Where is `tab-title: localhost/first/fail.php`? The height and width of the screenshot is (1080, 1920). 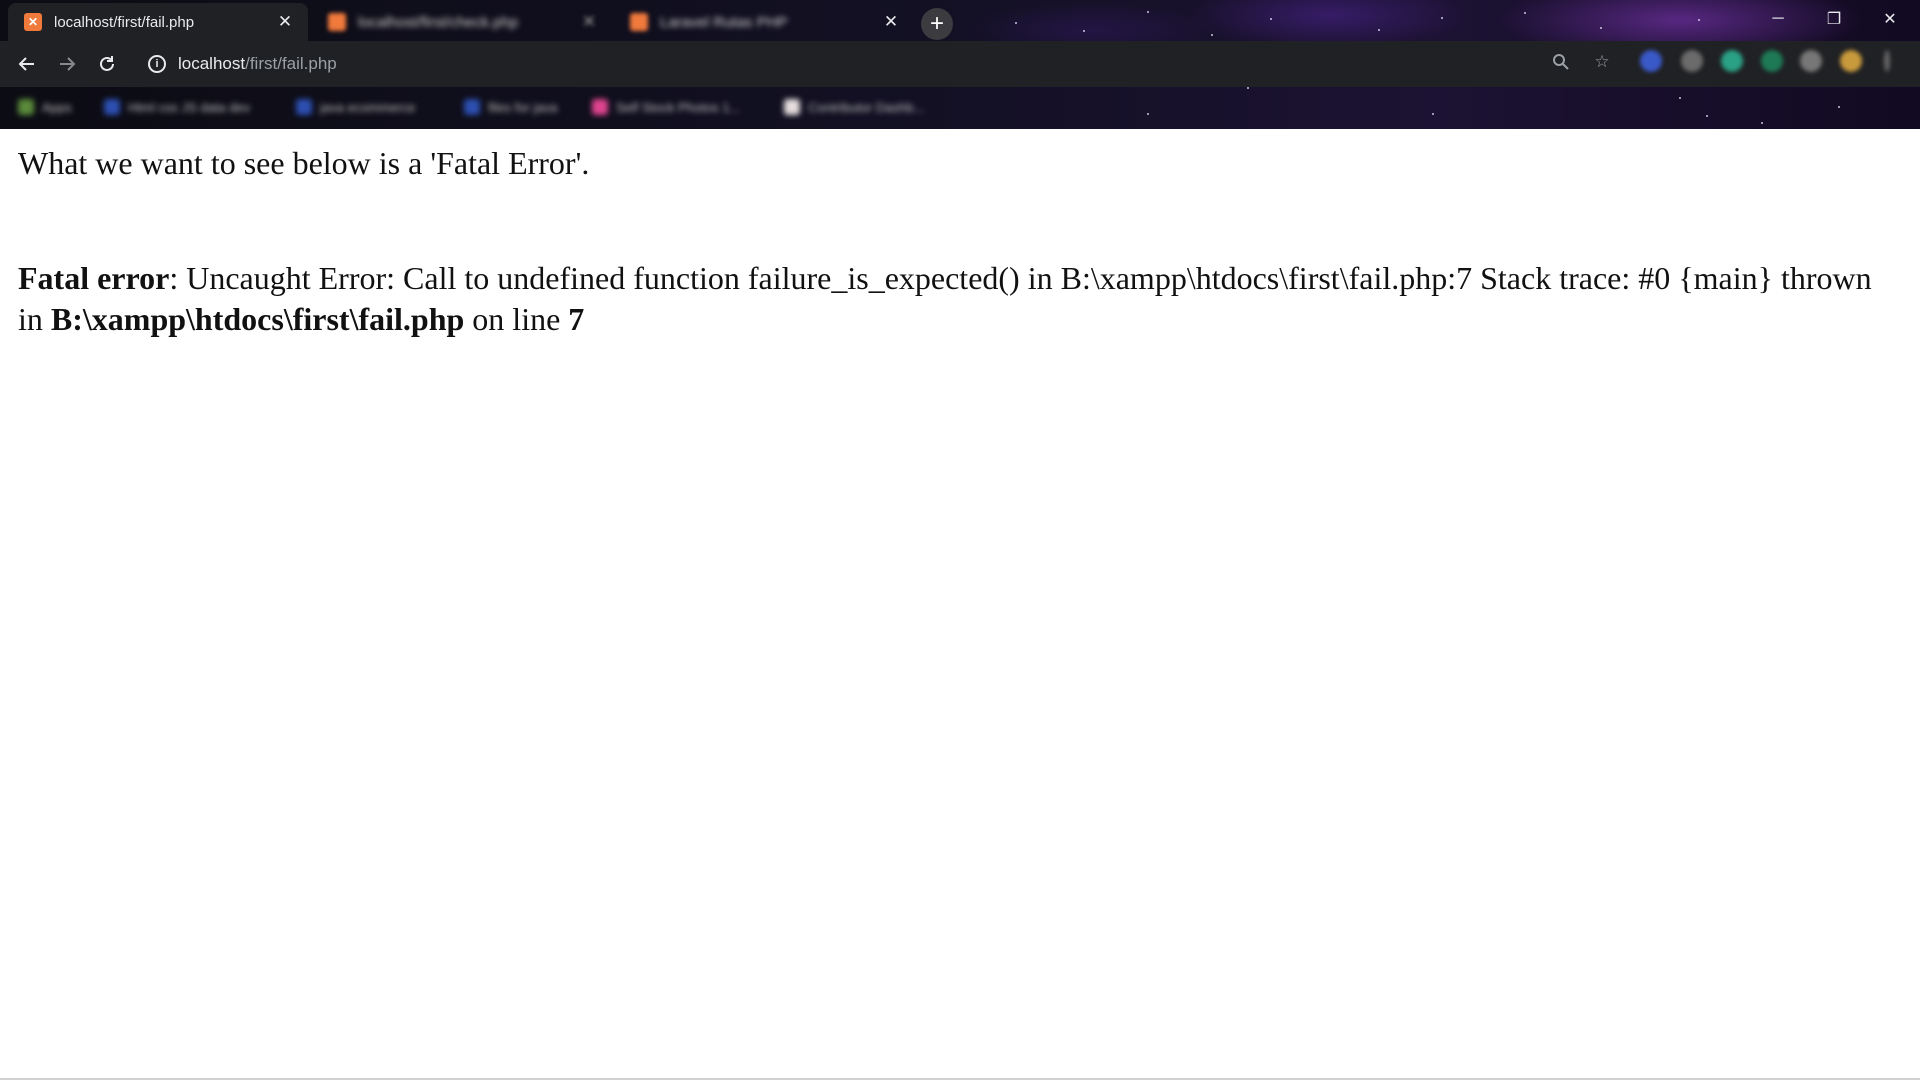
tab-title: localhost/first/fail.php is located at coordinates (124, 22).